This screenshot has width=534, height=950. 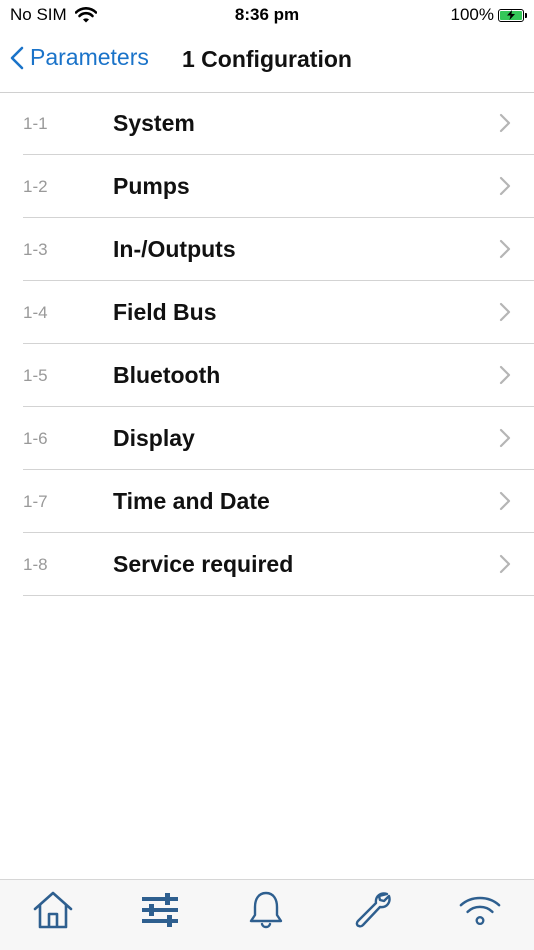 What do you see at coordinates (174, 249) in the screenshot?
I see `item-label: In-/Outputs` at bounding box center [174, 249].